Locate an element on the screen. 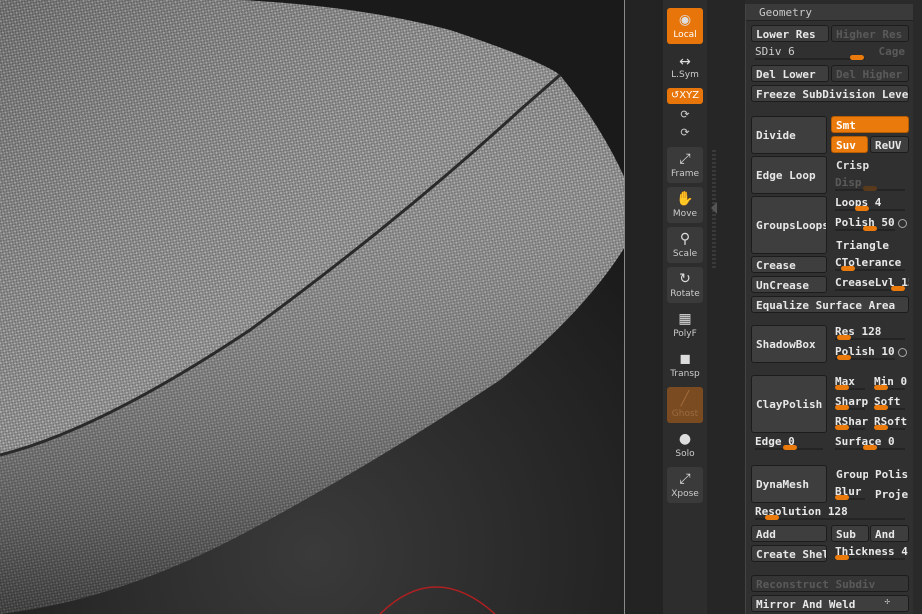  rsharp-slider: RShar is located at coordinates (850, 423).